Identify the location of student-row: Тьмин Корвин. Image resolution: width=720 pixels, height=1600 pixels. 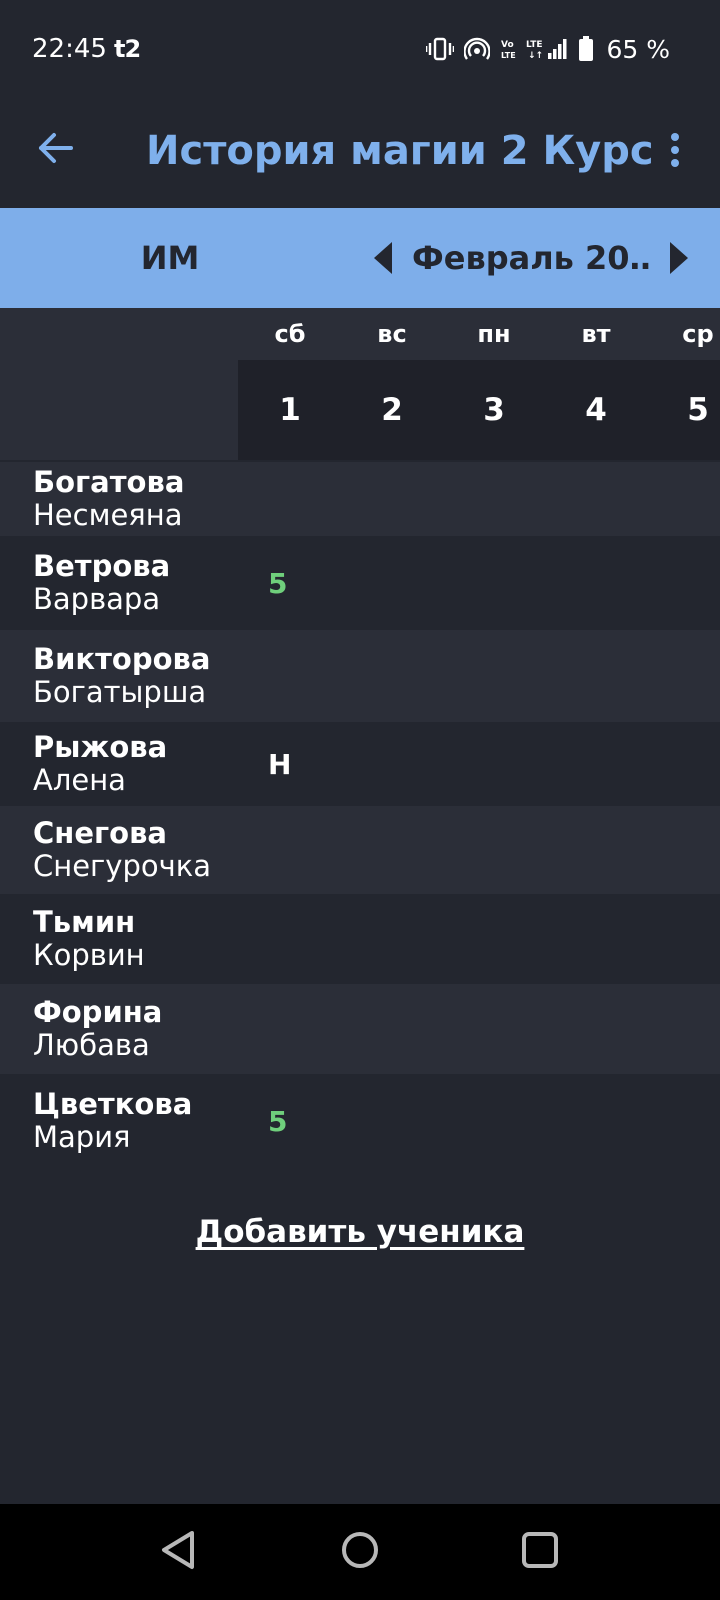
(360, 939).